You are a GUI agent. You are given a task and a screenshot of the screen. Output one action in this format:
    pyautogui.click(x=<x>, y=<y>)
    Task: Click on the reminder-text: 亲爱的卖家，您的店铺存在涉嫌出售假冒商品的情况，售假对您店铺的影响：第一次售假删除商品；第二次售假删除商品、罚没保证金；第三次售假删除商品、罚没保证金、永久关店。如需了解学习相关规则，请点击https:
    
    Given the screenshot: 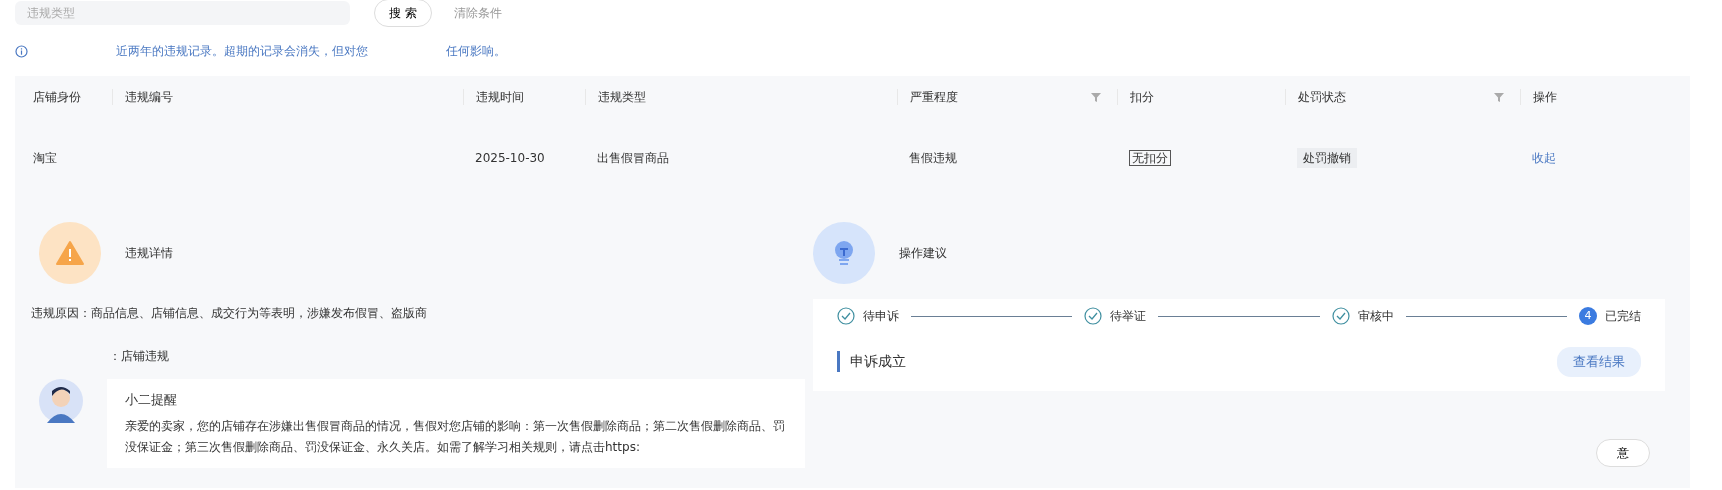 What is the action you would take?
    pyautogui.click(x=455, y=437)
    